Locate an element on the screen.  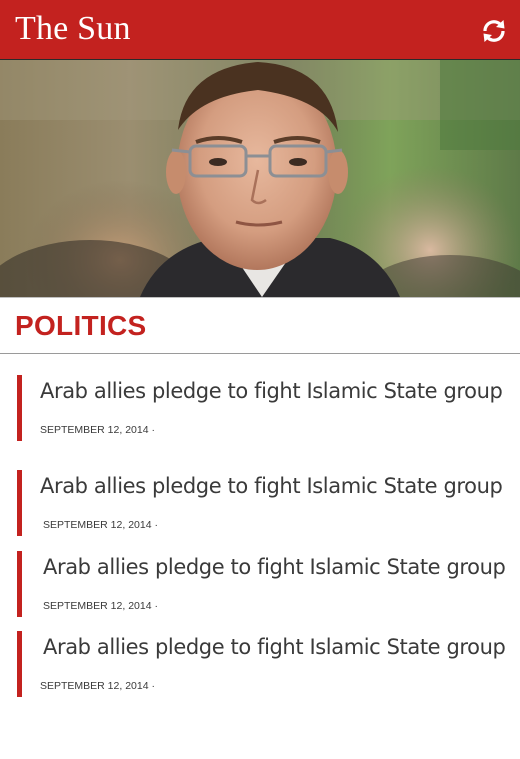
app-header: The Sun is located at coordinates (260, 30).